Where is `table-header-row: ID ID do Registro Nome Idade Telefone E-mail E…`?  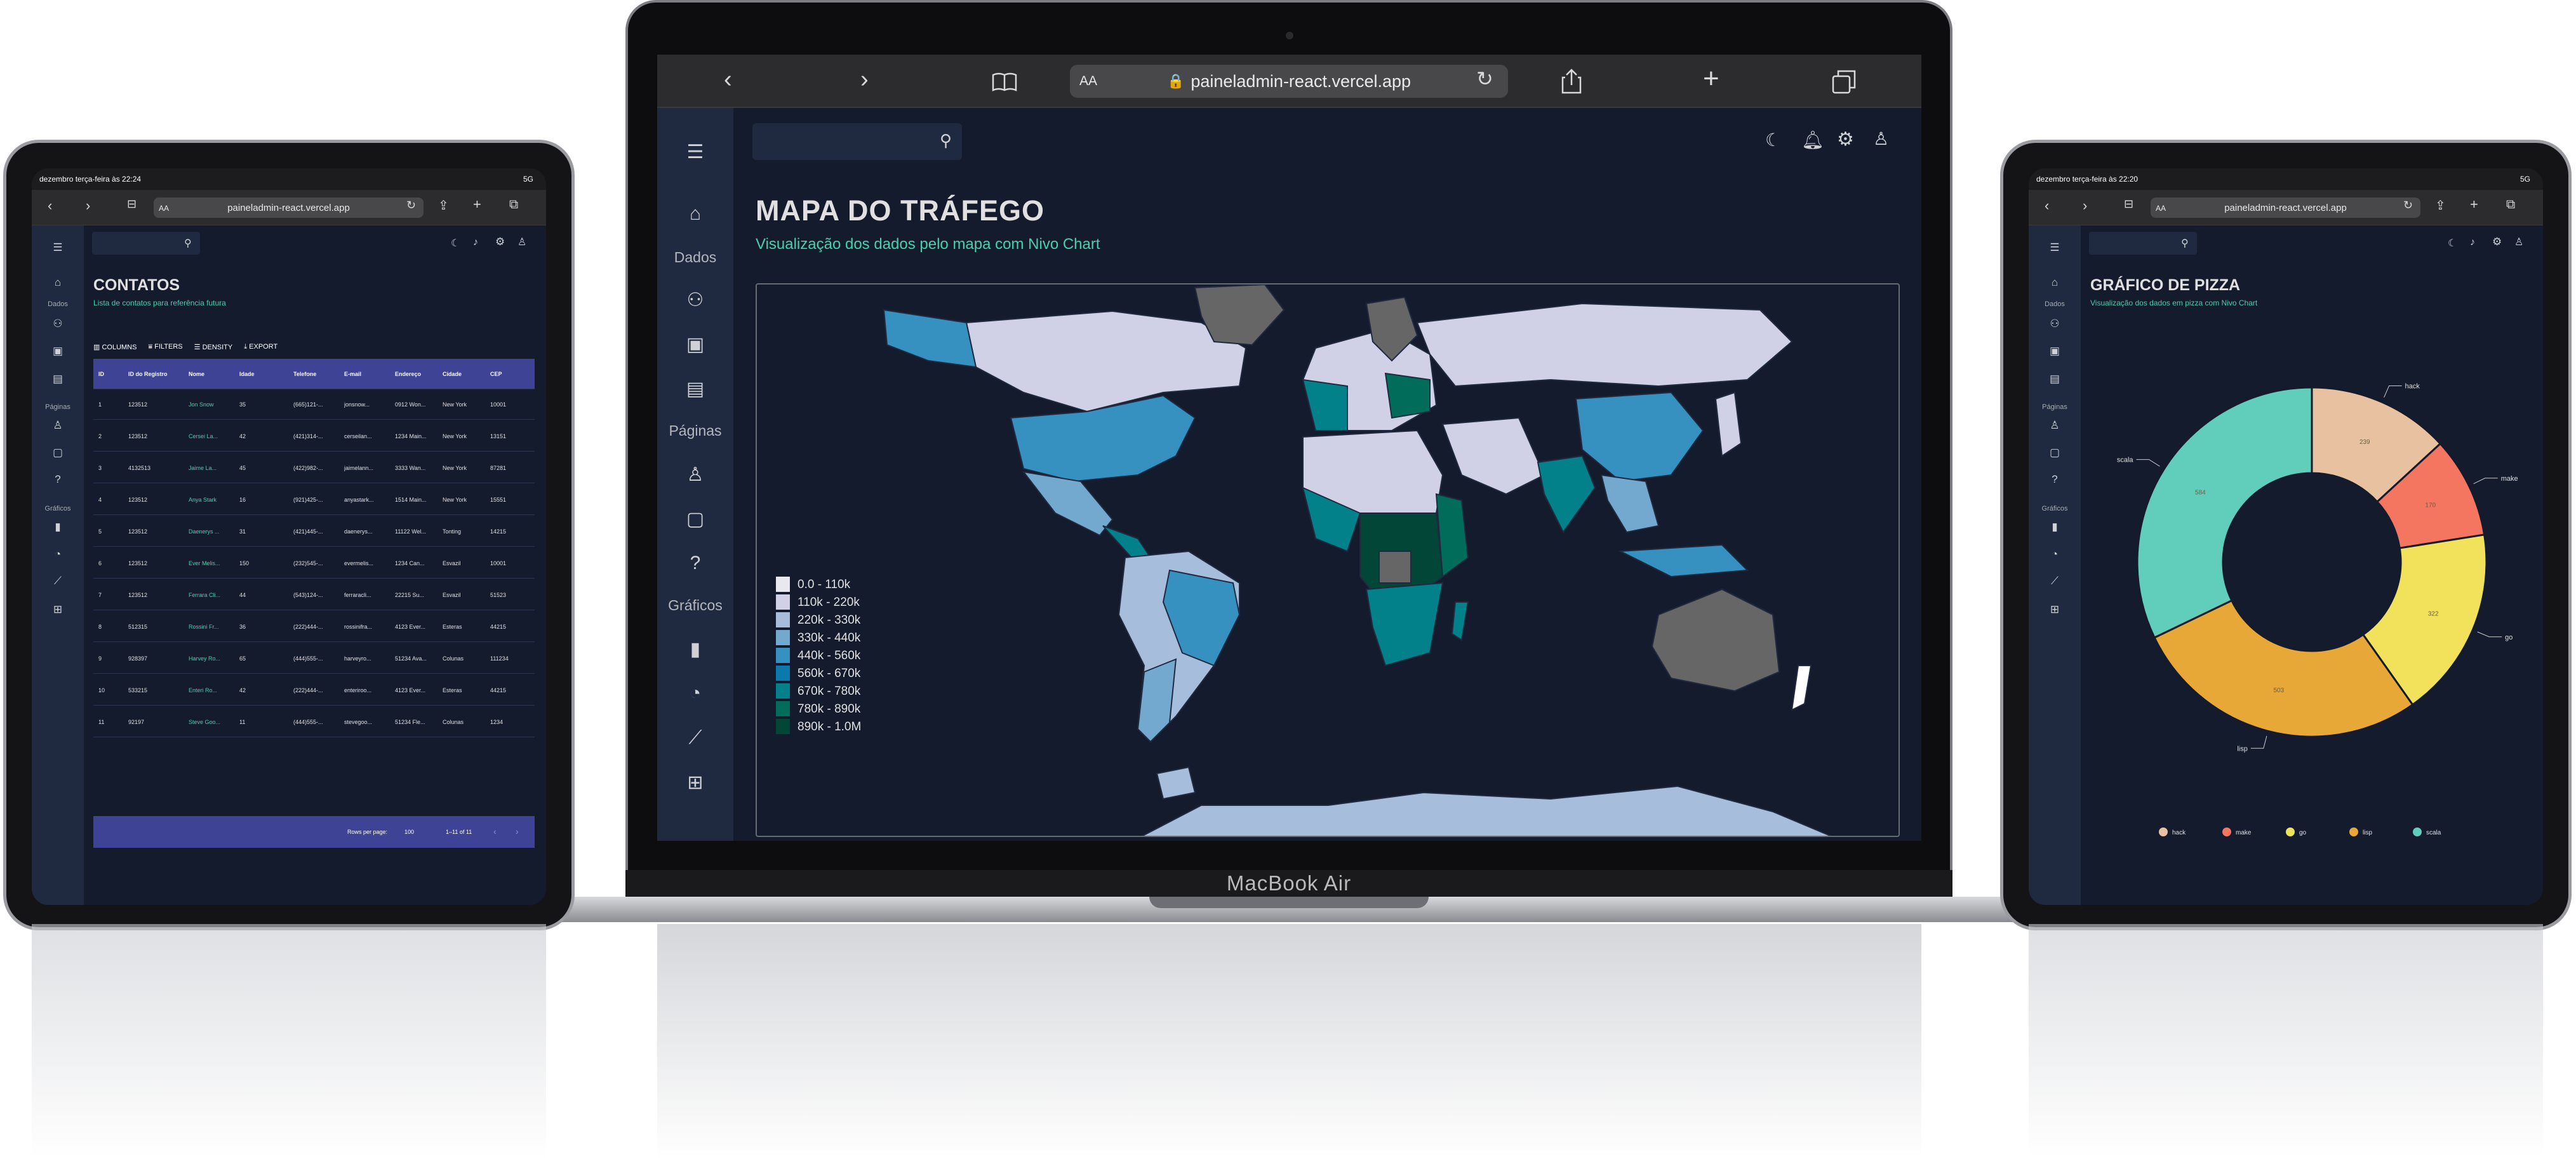 table-header-row: ID ID do Registro Nome Idade Telefone E-mail E… is located at coordinates (314, 374).